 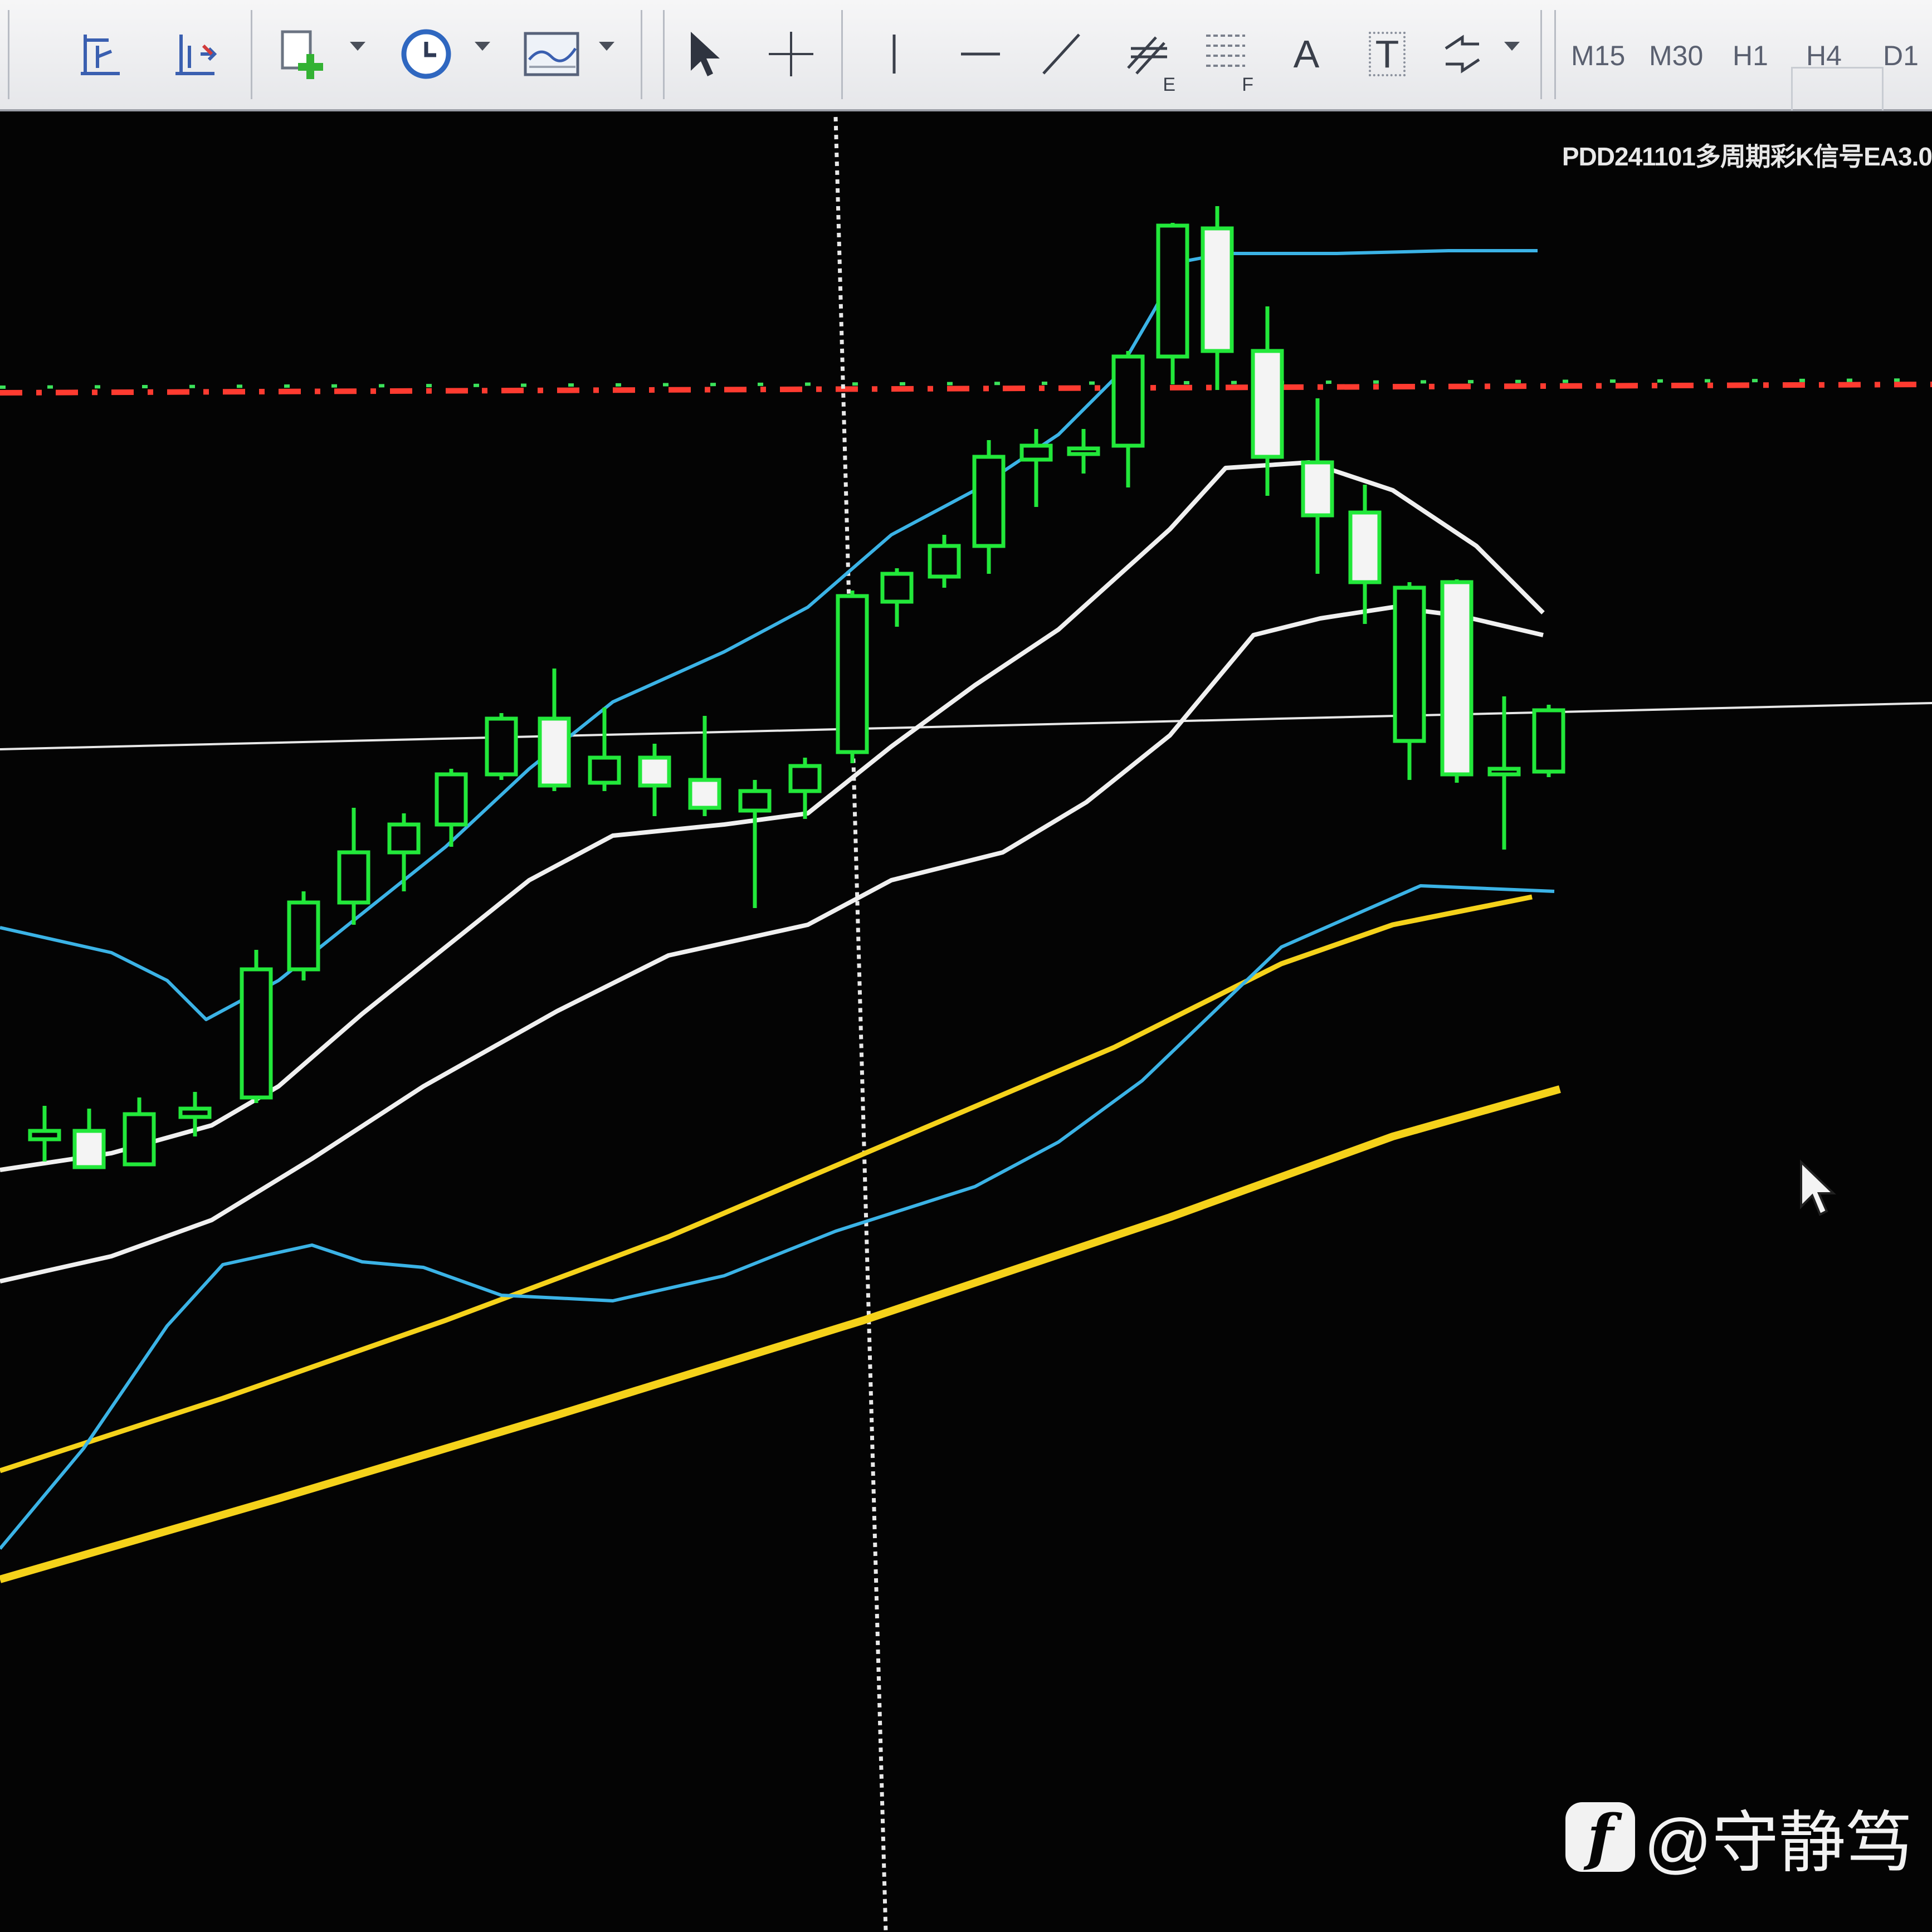 What do you see at coordinates (1750, 56) in the screenshot?
I see `timeframe-h1: H1` at bounding box center [1750, 56].